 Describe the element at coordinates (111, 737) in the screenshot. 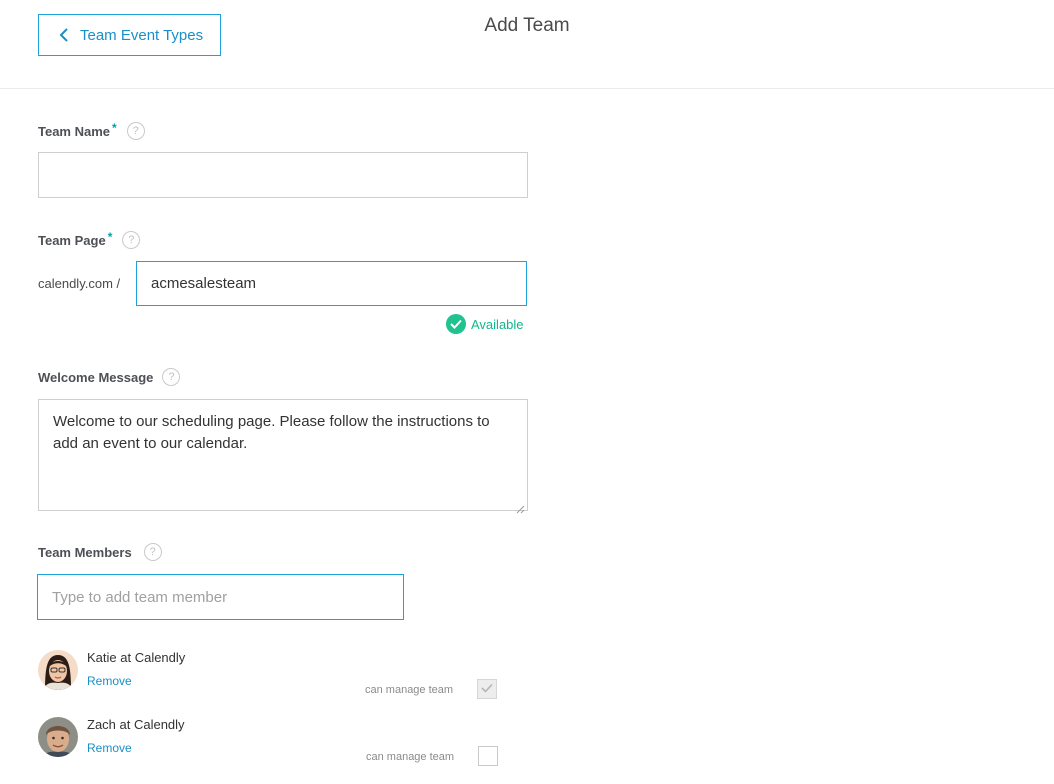

I see `team-member-row: Zach at Calendly Remove` at that location.